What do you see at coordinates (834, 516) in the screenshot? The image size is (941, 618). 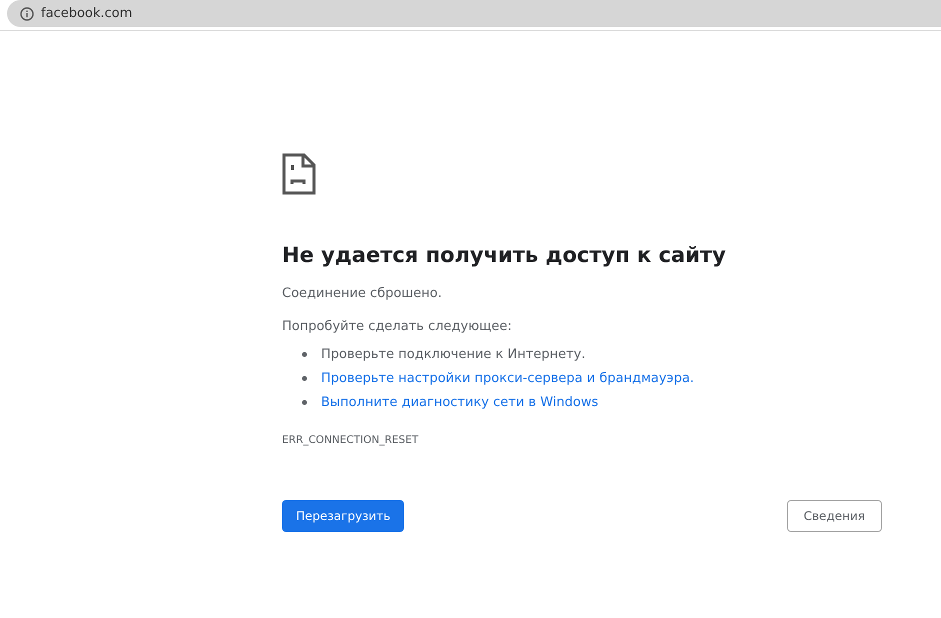 I see `details-button: Сведения` at bounding box center [834, 516].